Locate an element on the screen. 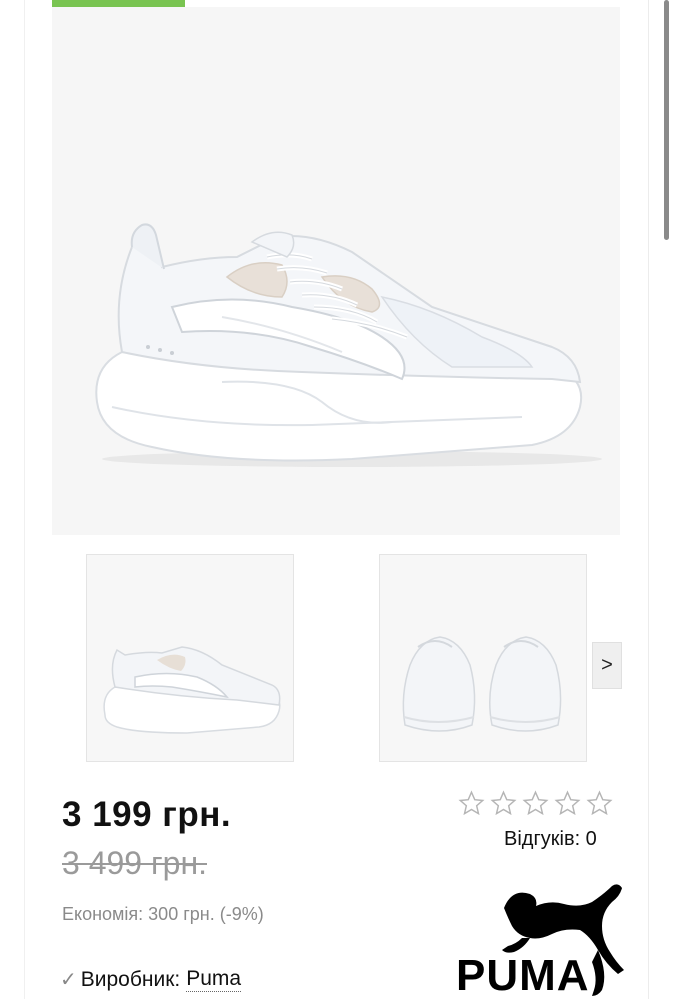 Image resolution: width=674 pixels, height=999 pixels. chevron-right-icon: > is located at coordinates (607, 665).